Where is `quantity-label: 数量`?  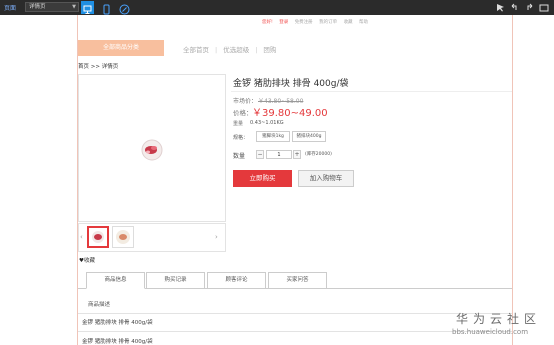 quantity-label: 数量 is located at coordinates (239, 156).